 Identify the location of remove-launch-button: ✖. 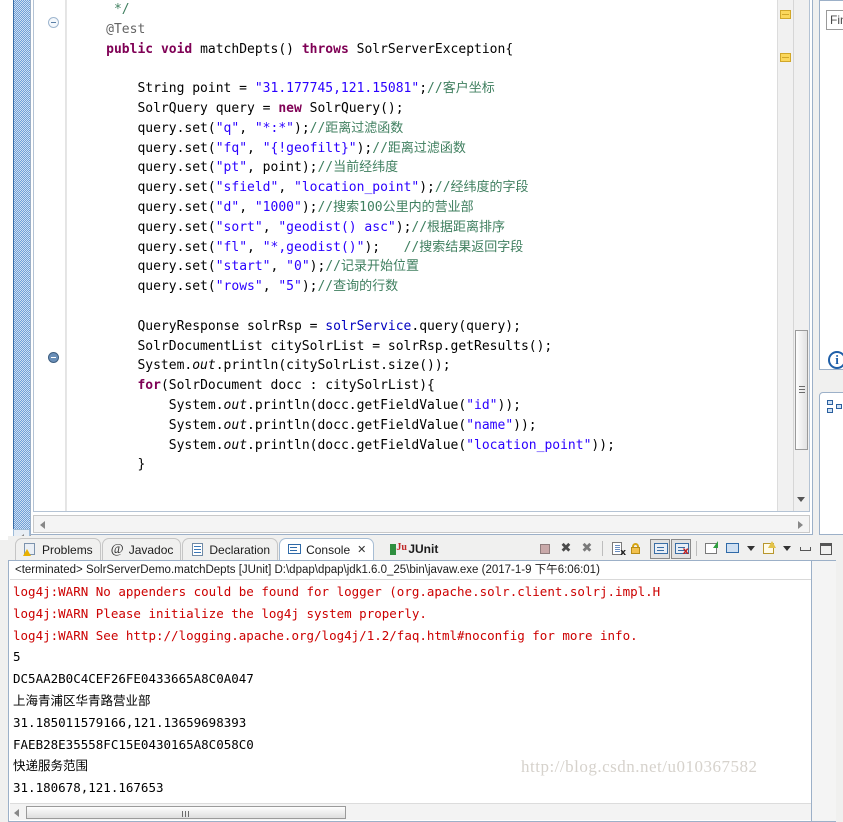
(566, 549).